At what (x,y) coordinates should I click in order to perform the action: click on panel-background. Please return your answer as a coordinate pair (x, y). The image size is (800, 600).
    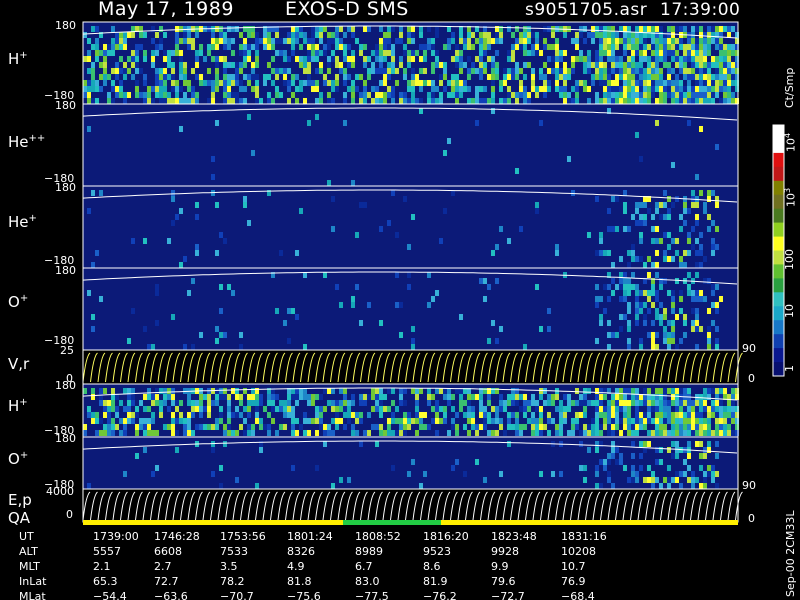
    Looking at the image, I should click on (410, 227).